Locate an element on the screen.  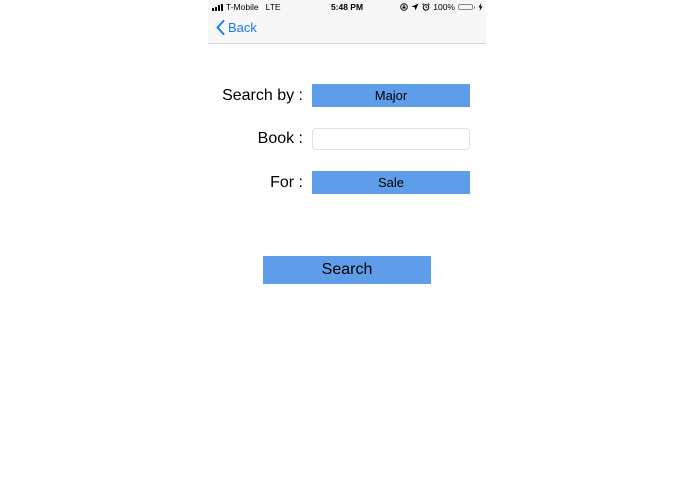
status-bar: T-Mobile LTE 5:48 PM 100% is located at coordinates (347, 7).